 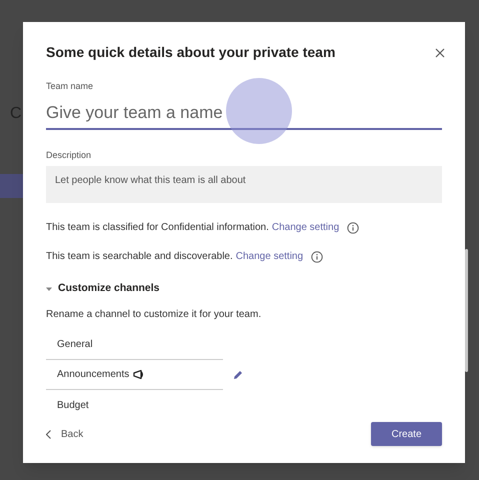 I want to click on setting-text: This team is searchable and discoverable., so click(x=139, y=257).